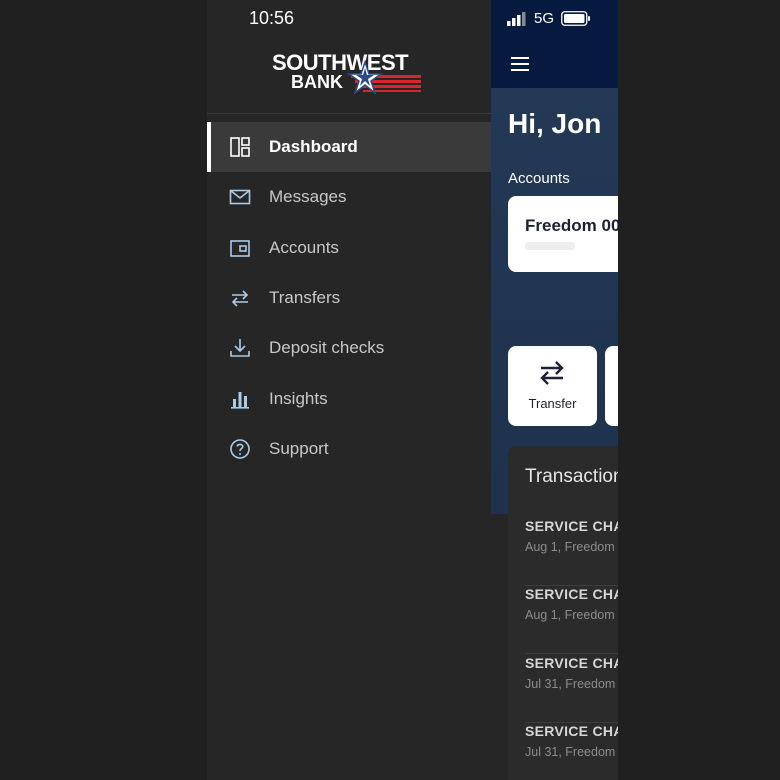 This screenshot has height=780, width=780. Describe the element at coordinates (313, 147) in the screenshot. I see `nav-label-dashboard: Dashboard` at that location.